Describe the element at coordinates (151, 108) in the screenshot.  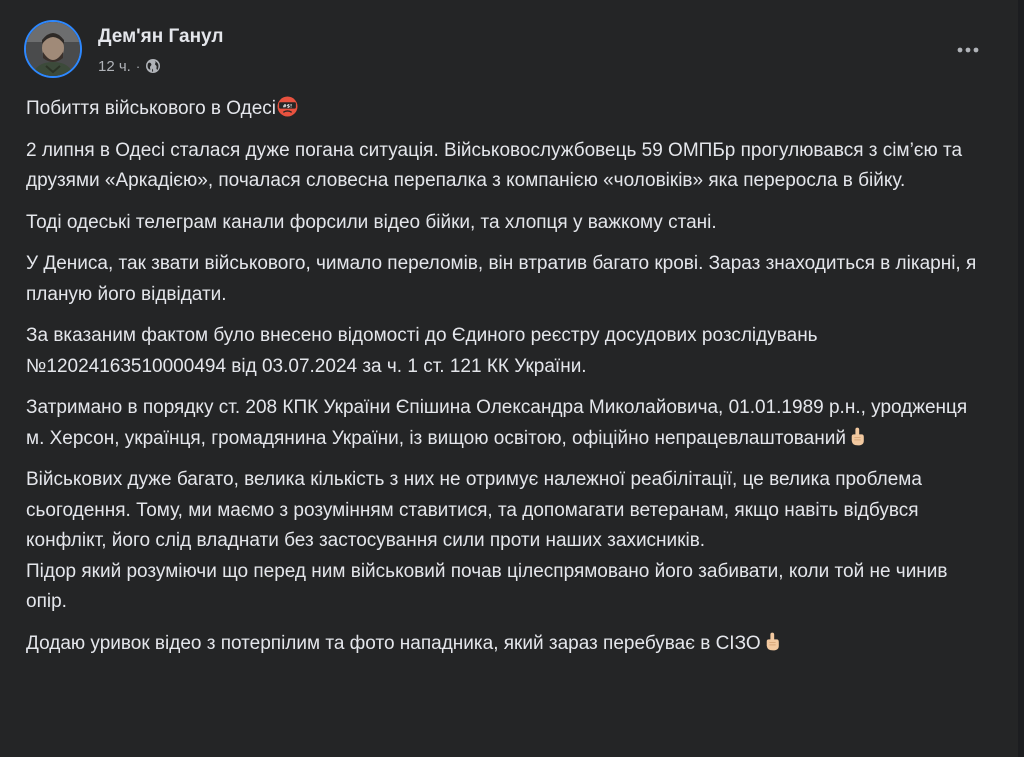
I see `post-title: Побиття військового в Одесі` at that location.